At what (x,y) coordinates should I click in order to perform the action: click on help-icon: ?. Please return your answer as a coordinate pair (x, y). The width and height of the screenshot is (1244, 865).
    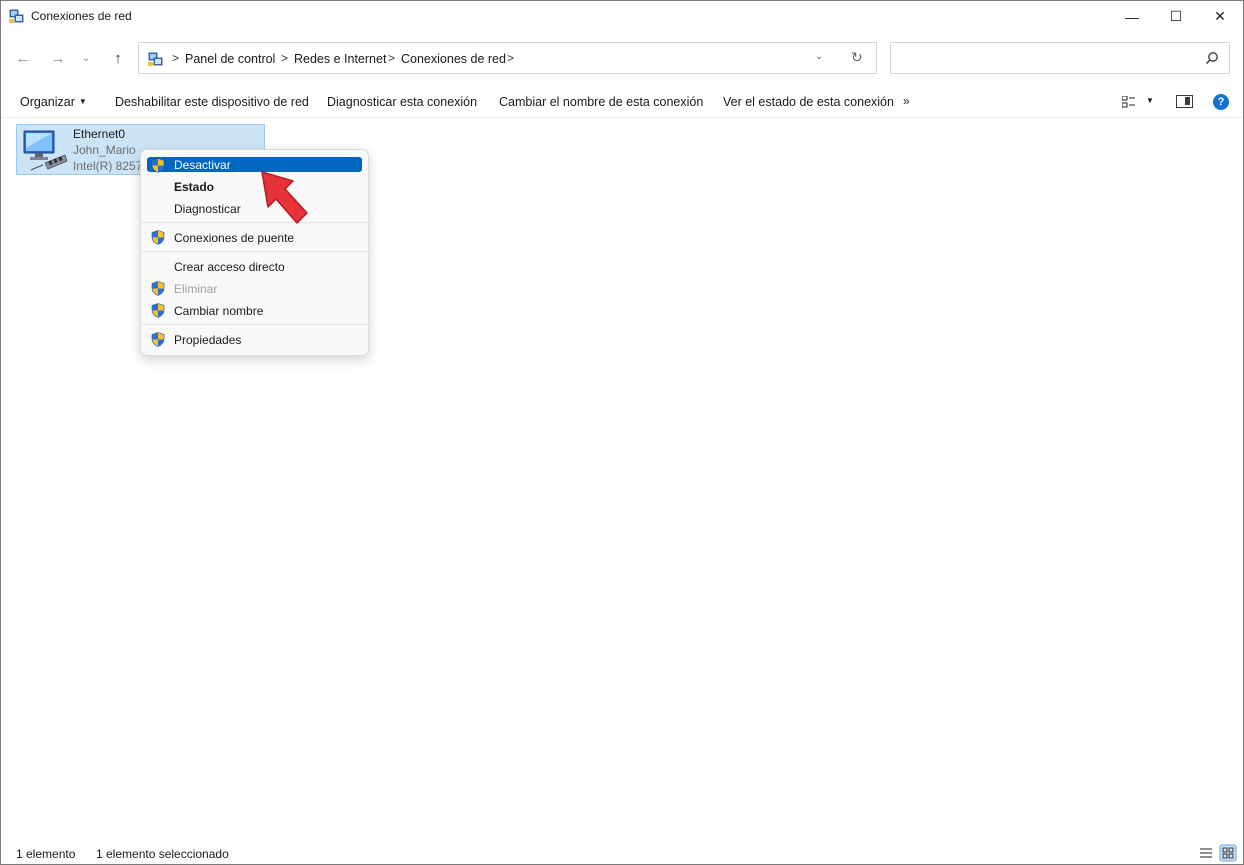
    Looking at the image, I should click on (1221, 102).